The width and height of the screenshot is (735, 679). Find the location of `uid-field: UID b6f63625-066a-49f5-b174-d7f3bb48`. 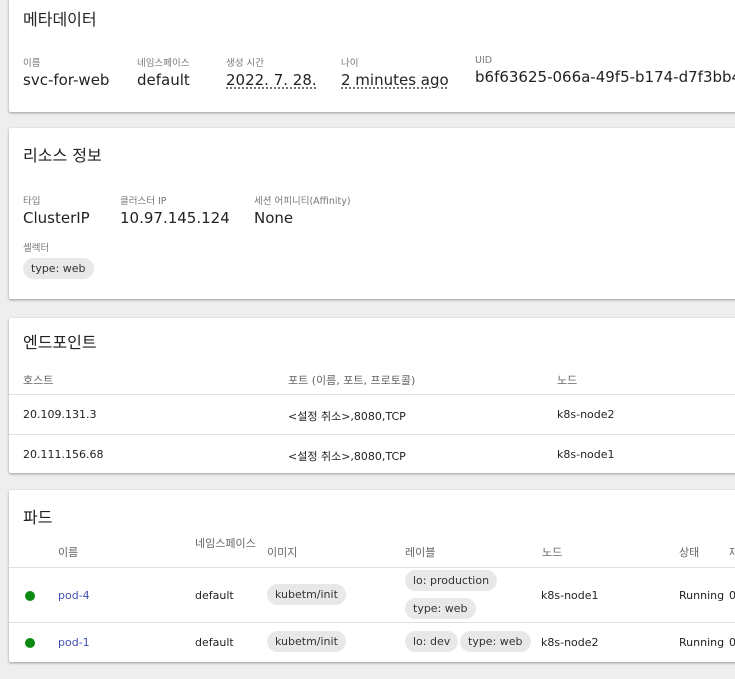

uid-field: UID b6f63625-066a-49f5-b174-d7f3bb48 is located at coordinates (605, 70).